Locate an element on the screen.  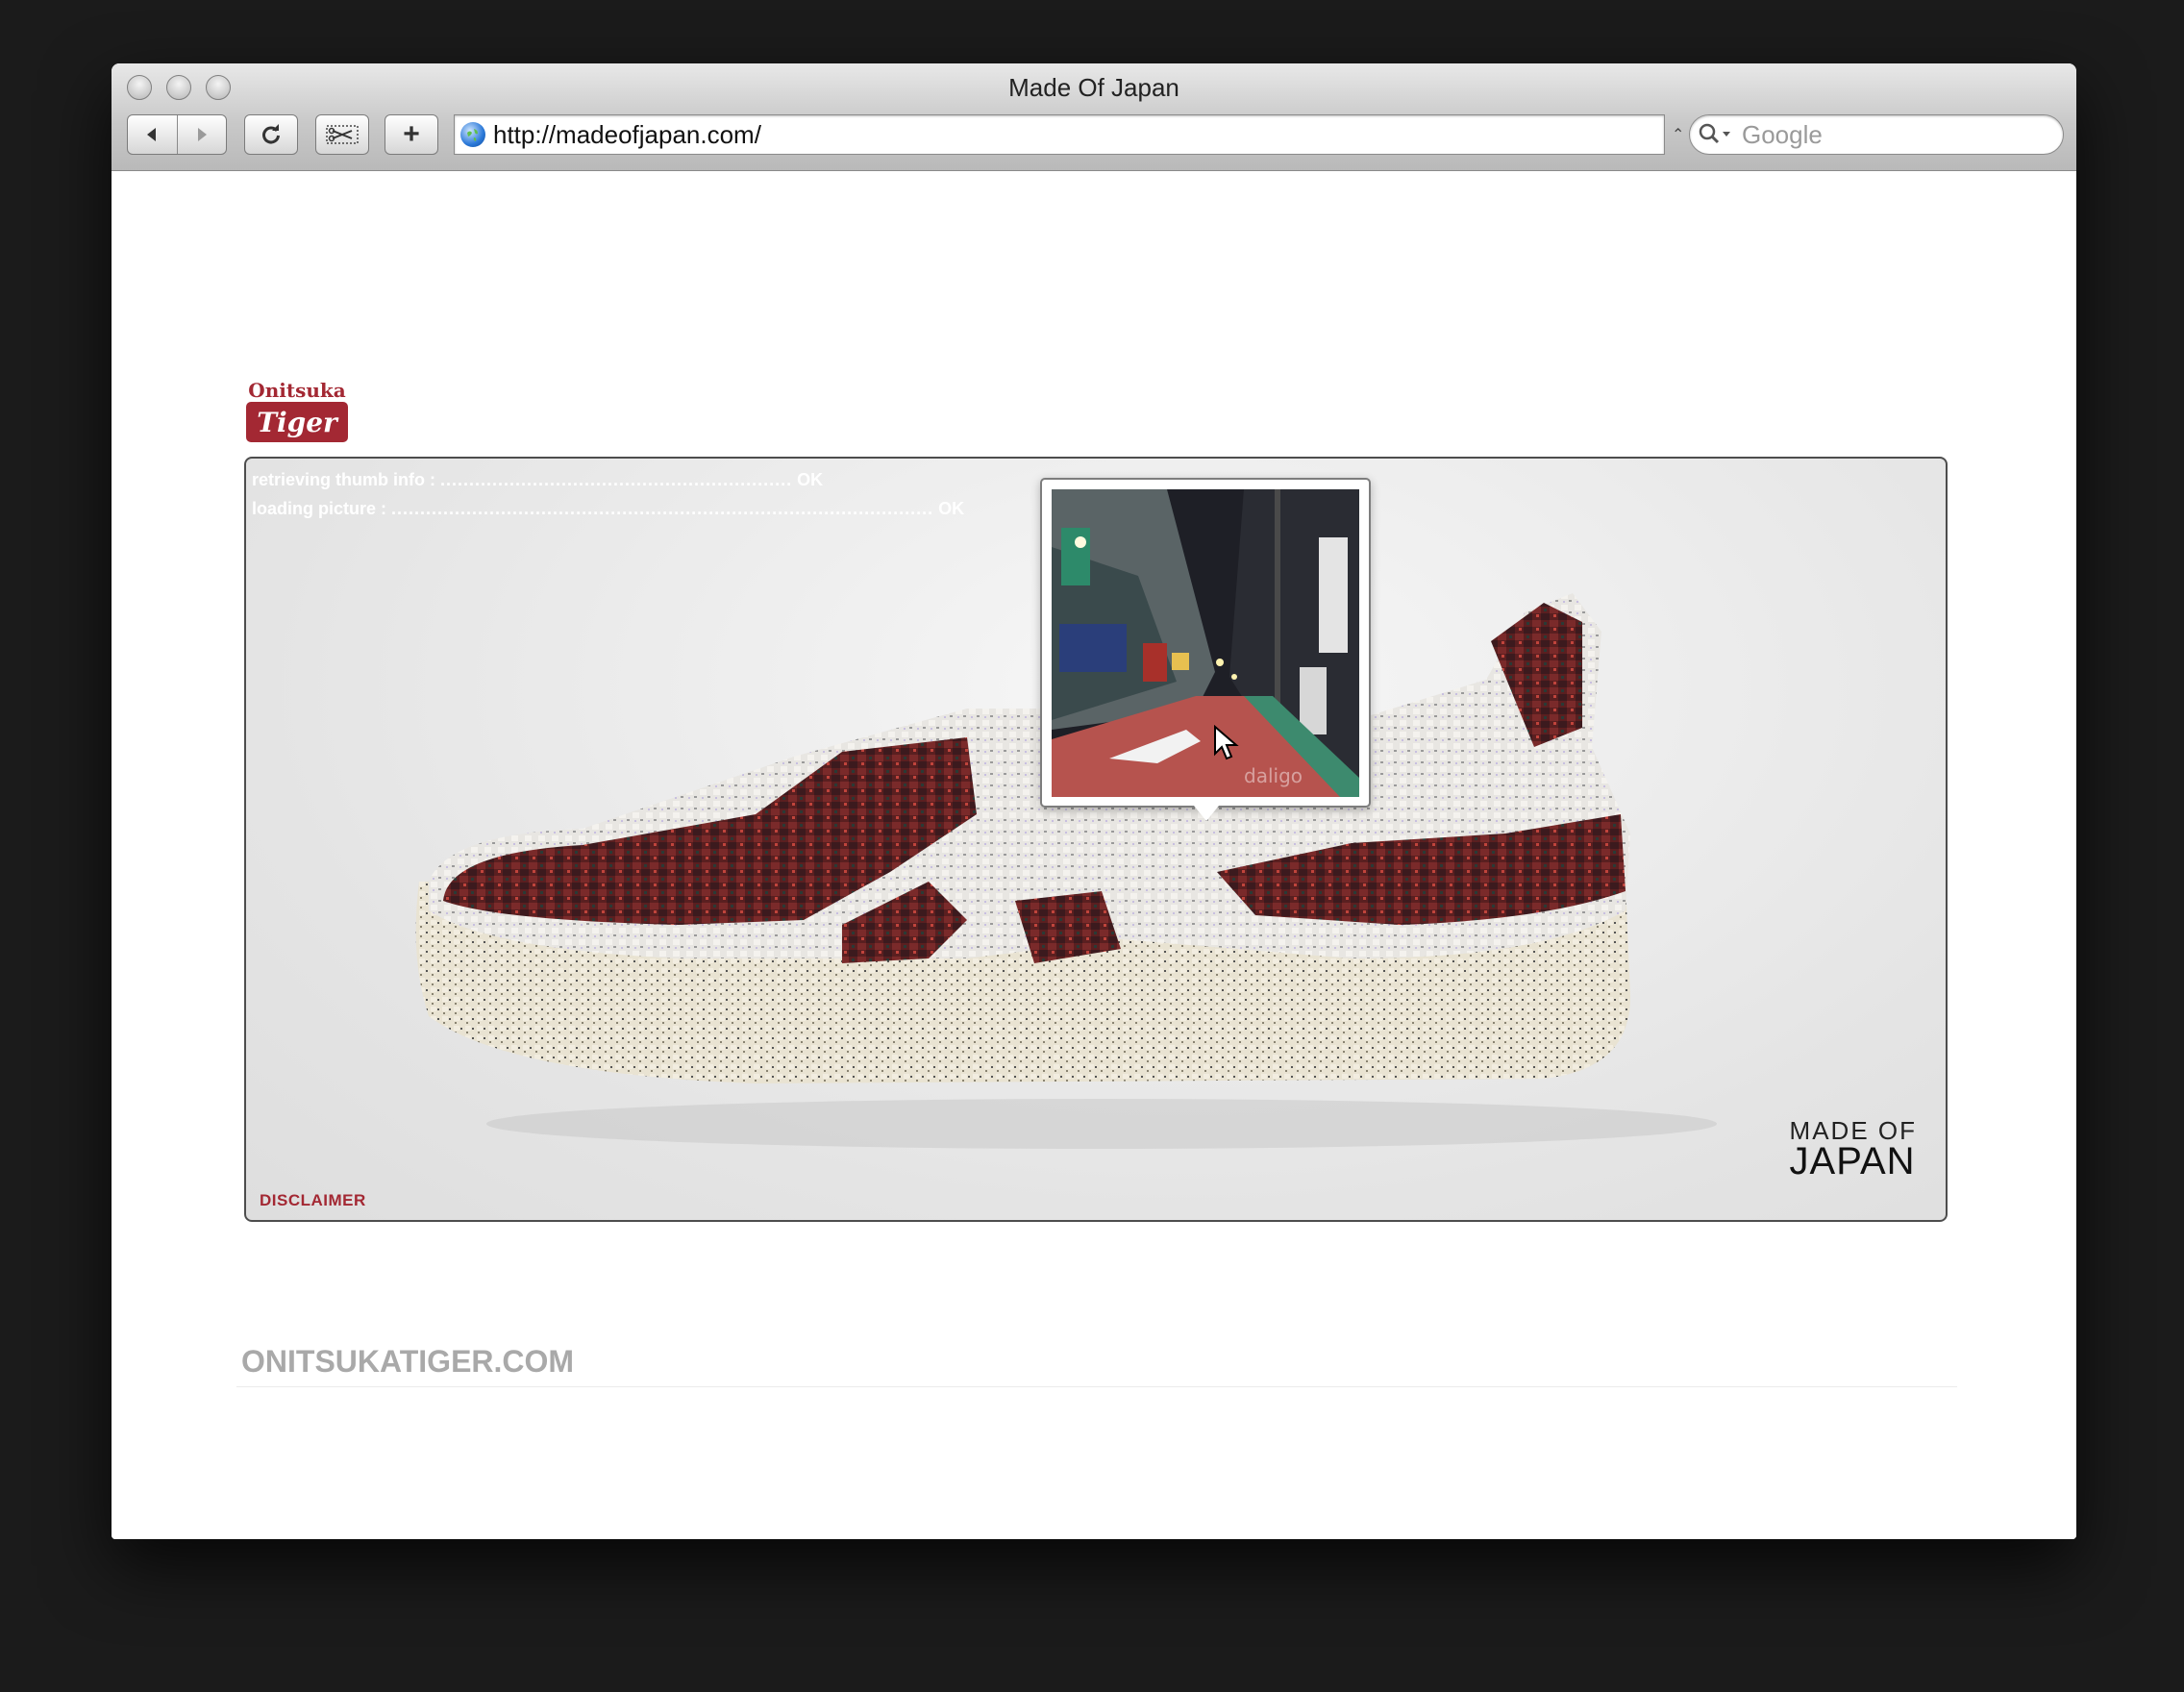
forward-button is located at coordinates (202, 134).